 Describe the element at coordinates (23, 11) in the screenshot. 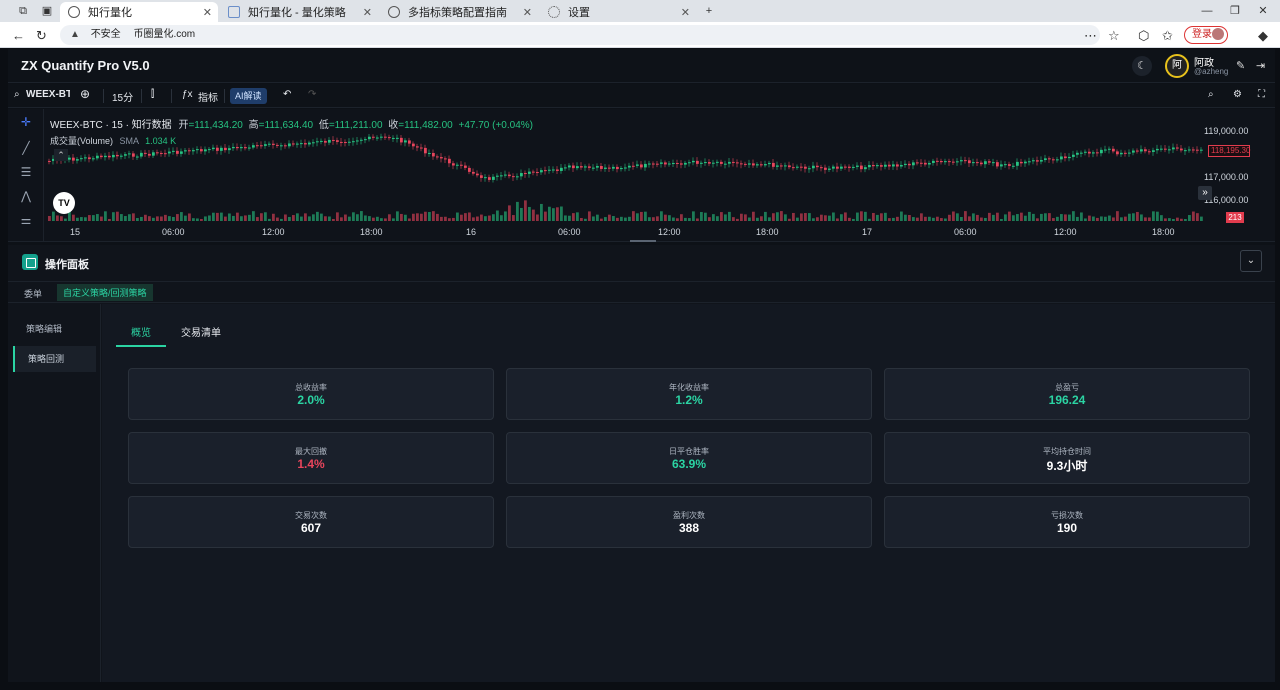

I see `workspaces-icon: ⧉` at that location.